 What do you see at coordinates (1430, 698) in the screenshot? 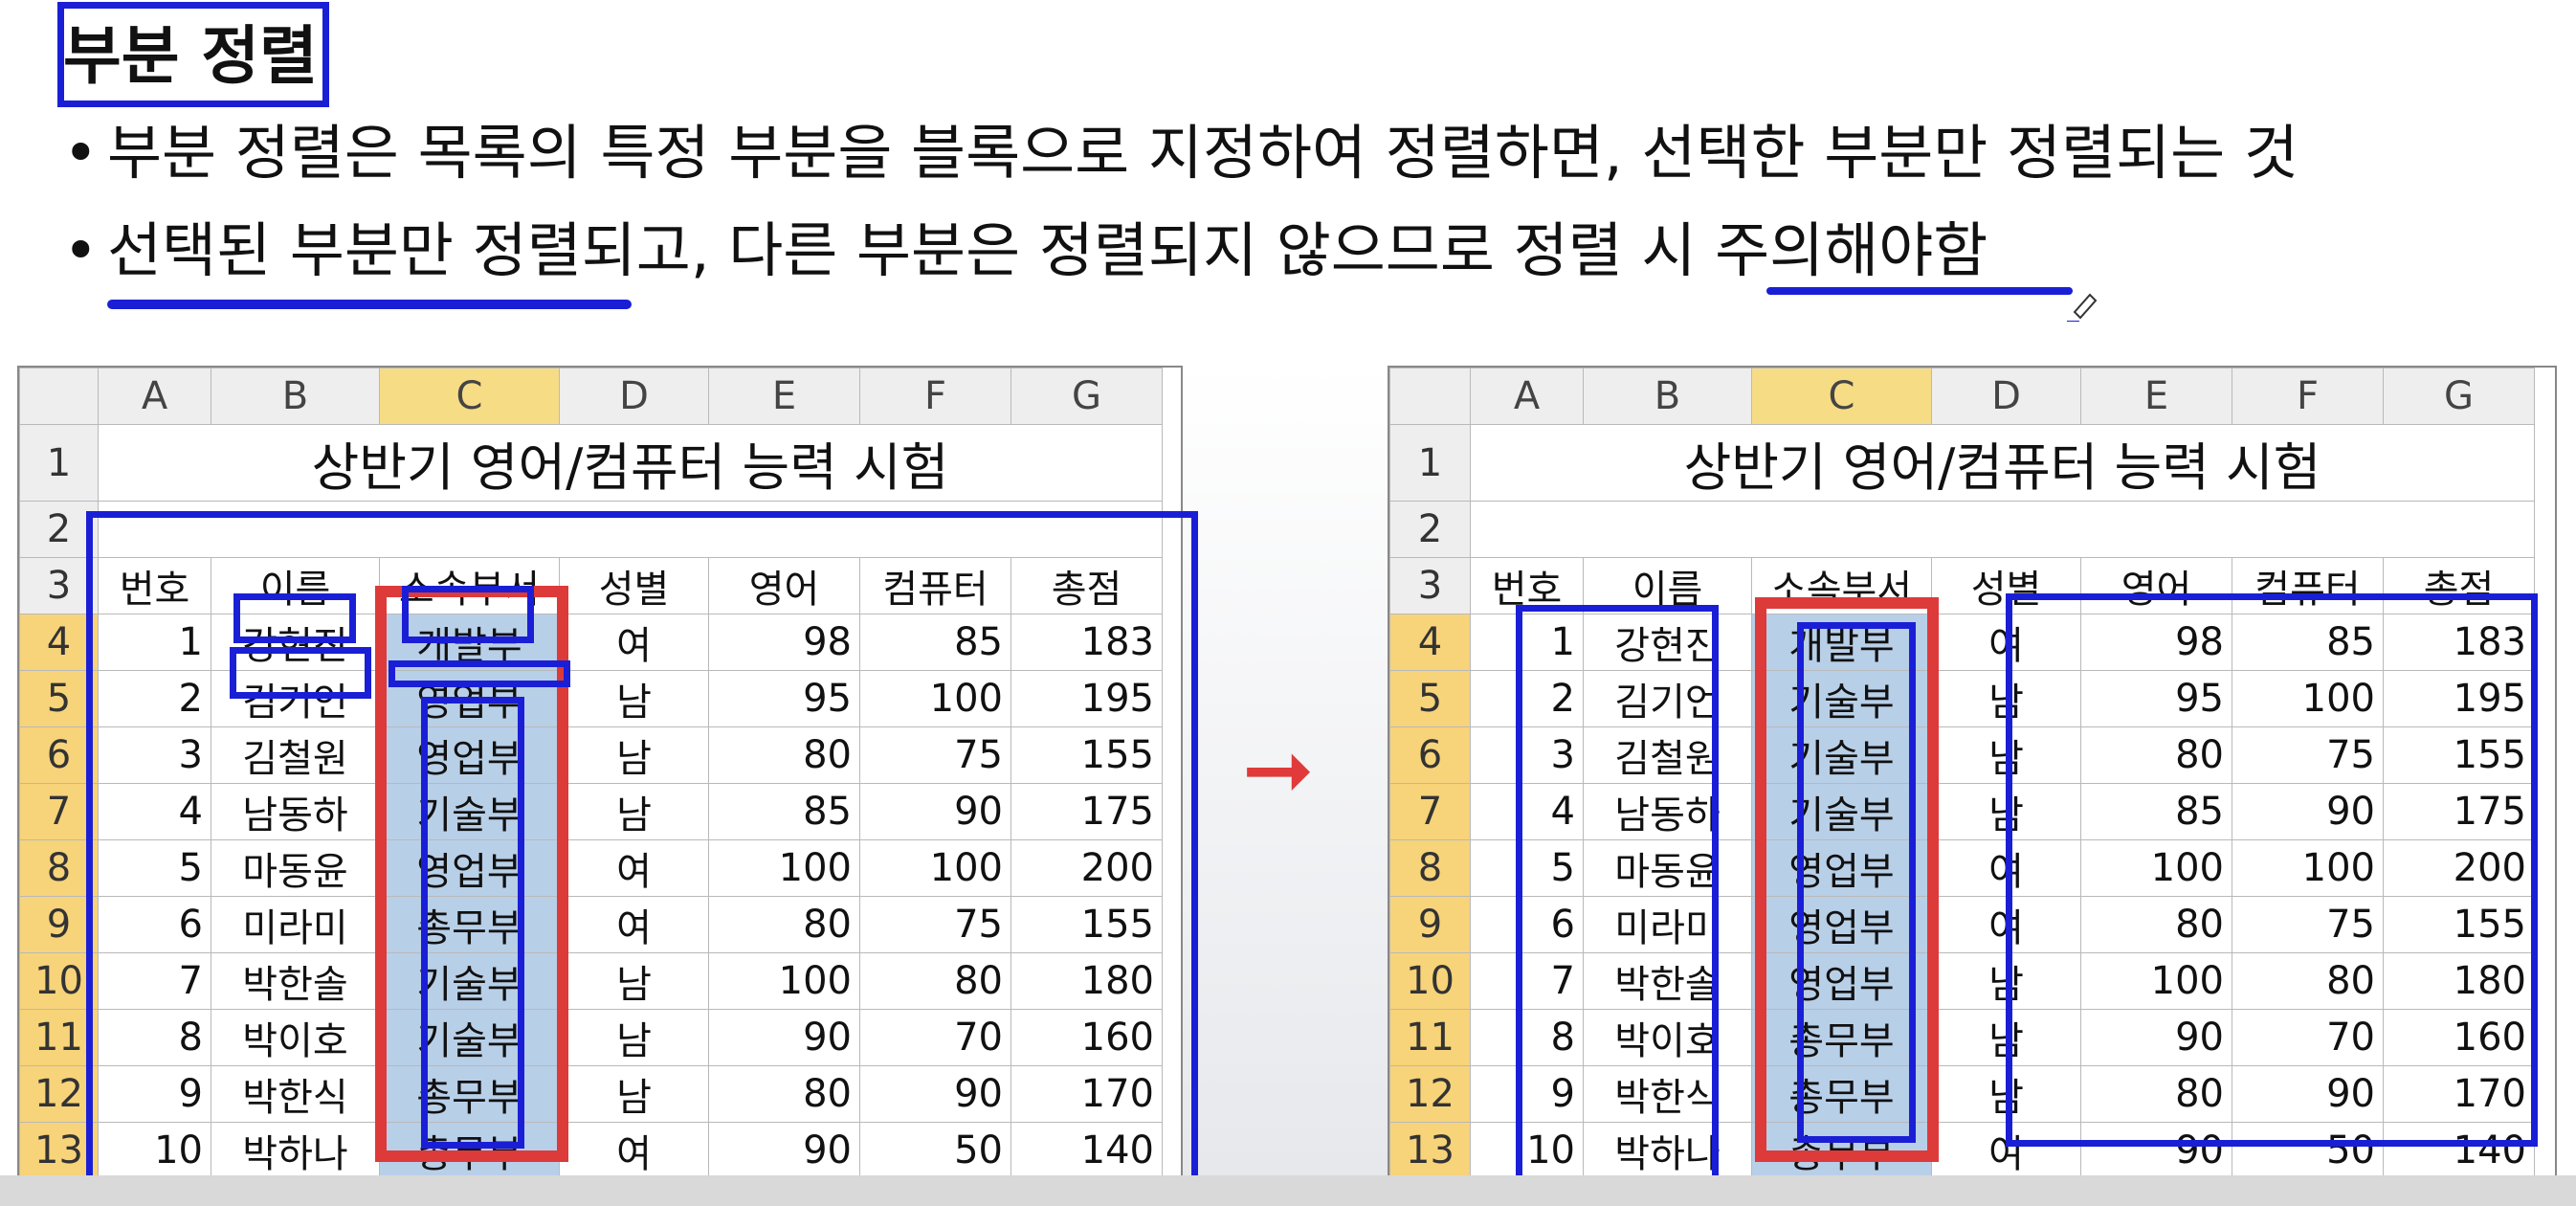
I see `row-header: 5` at bounding box center [1430, 698].